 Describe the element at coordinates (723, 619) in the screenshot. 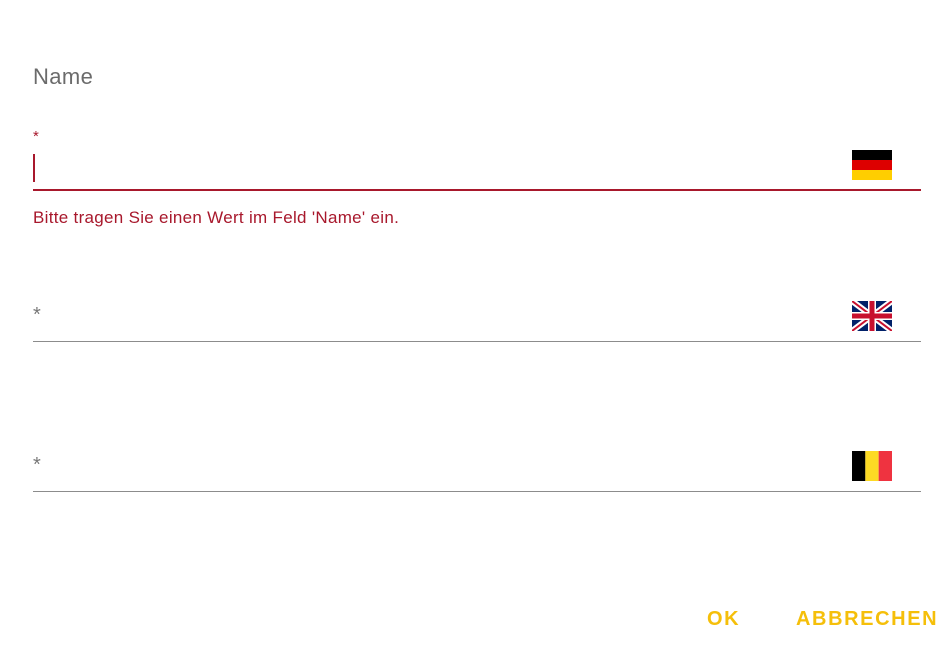

I see `ok-button: OK` at that location.